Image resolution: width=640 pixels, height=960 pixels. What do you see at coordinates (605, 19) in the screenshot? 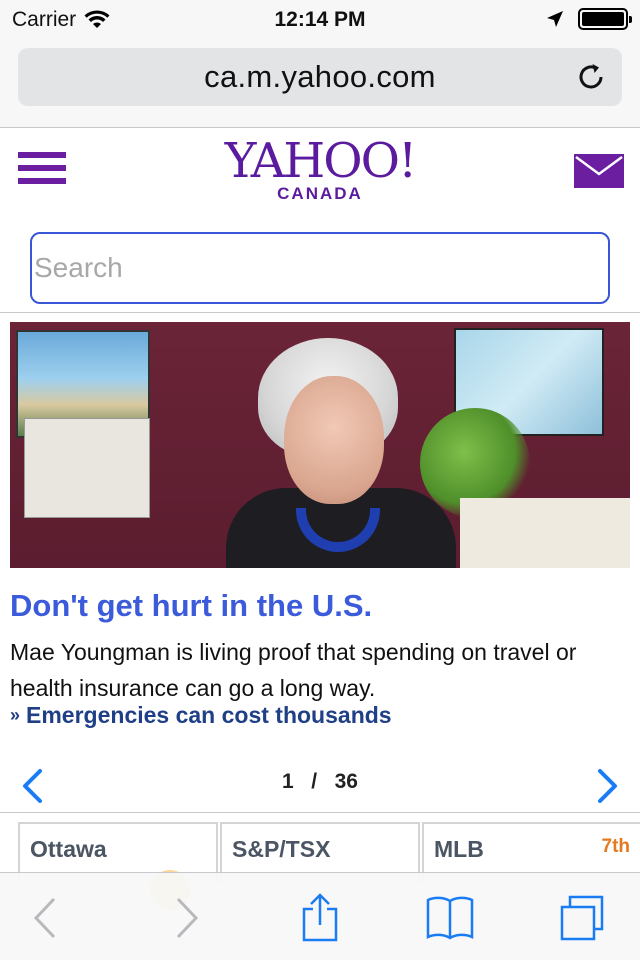
I see `battery-icon` at bounding box center [605, 19].